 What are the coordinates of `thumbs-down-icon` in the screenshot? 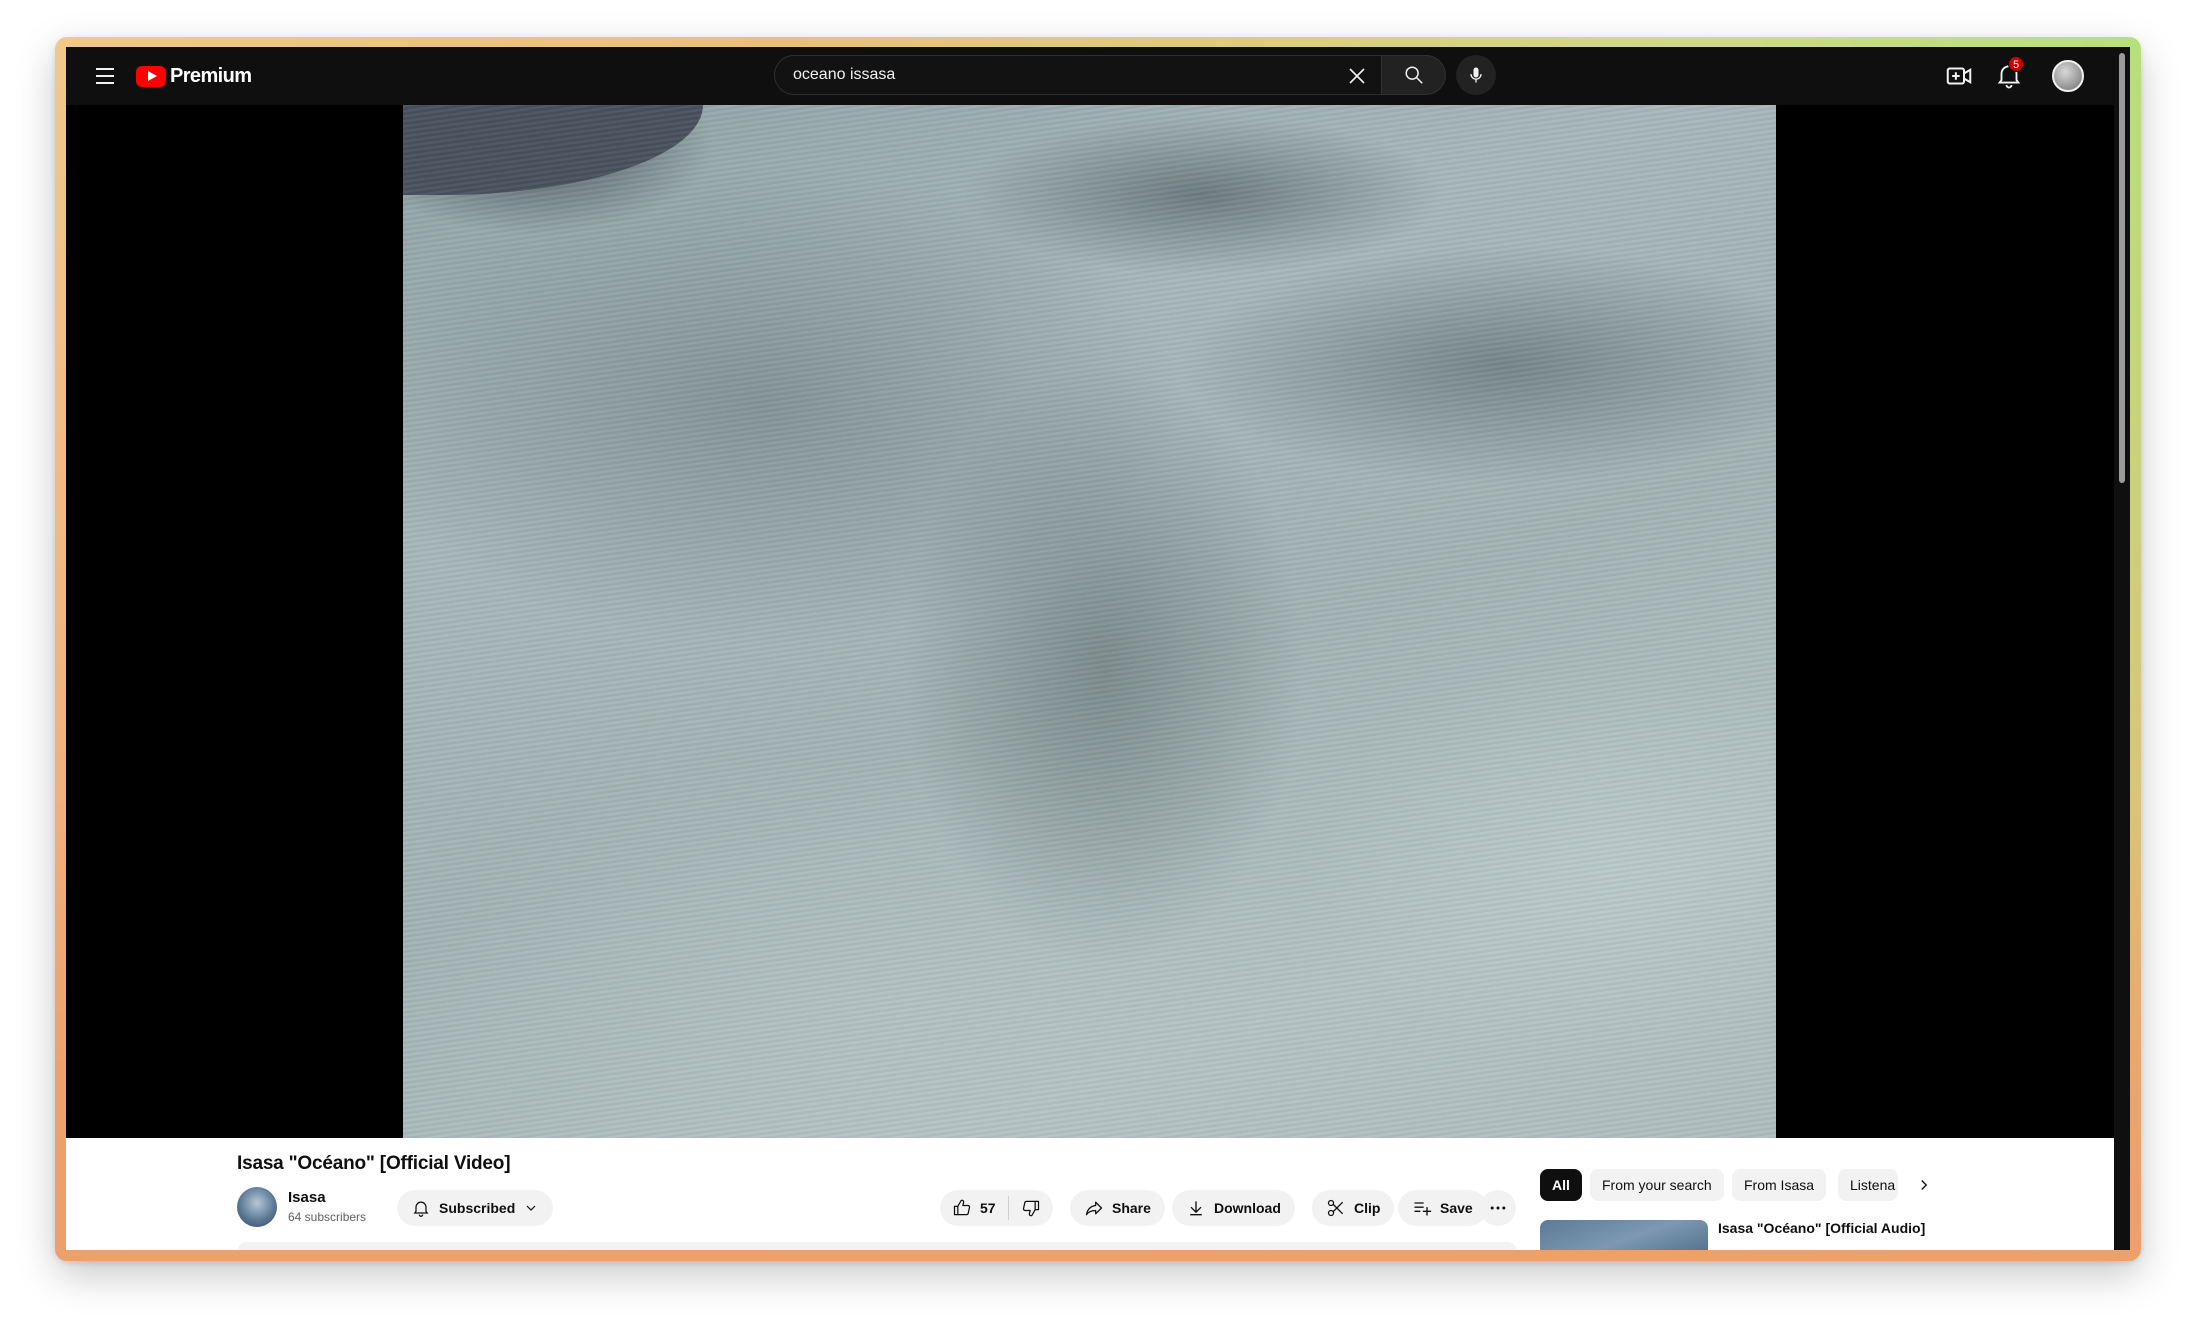 It's located at (1030, 1208).